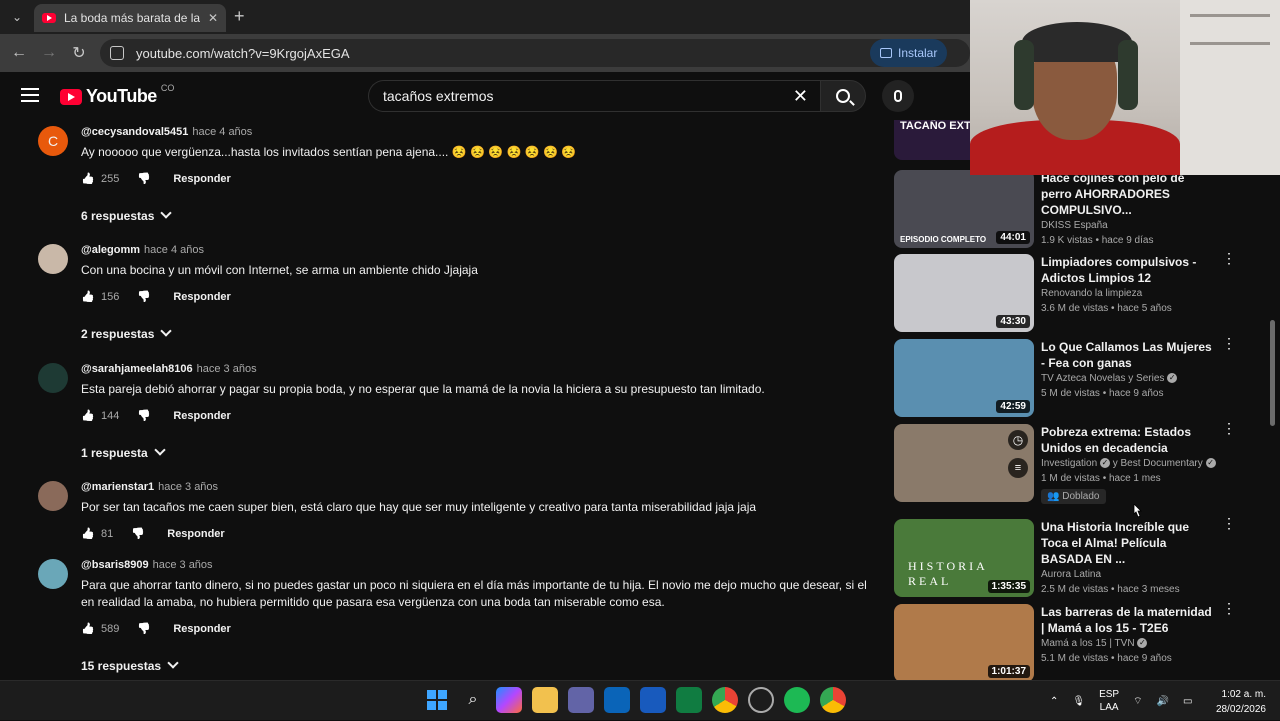 The image size is (1280, 721). Describe the element at coordinates (1128, 225) in the screenshot. I see `channel-name: DKISS España` at that location.